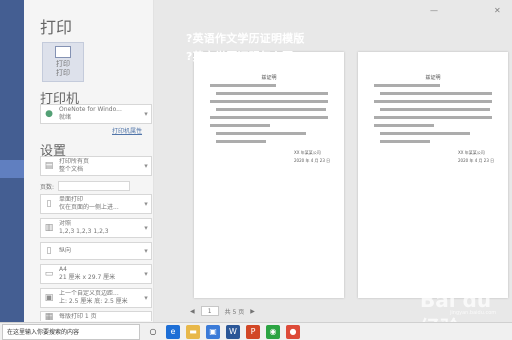 This screenshot has width=512, height=340. I want to click on printer-icon, so click(63, 52).